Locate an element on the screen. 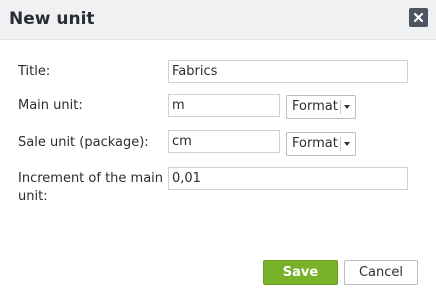  dialog-title: New unit is located at coordinates (52, 19).